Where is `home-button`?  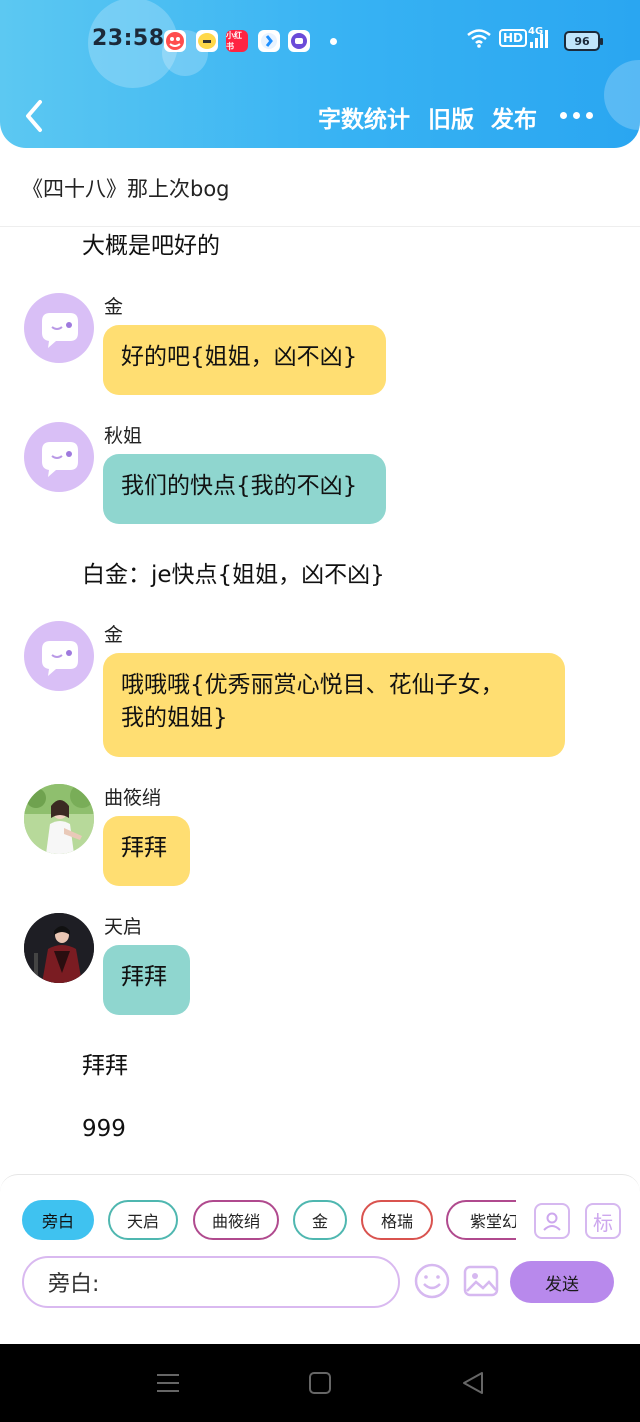 home-button is located at coordinates (320, 1385).